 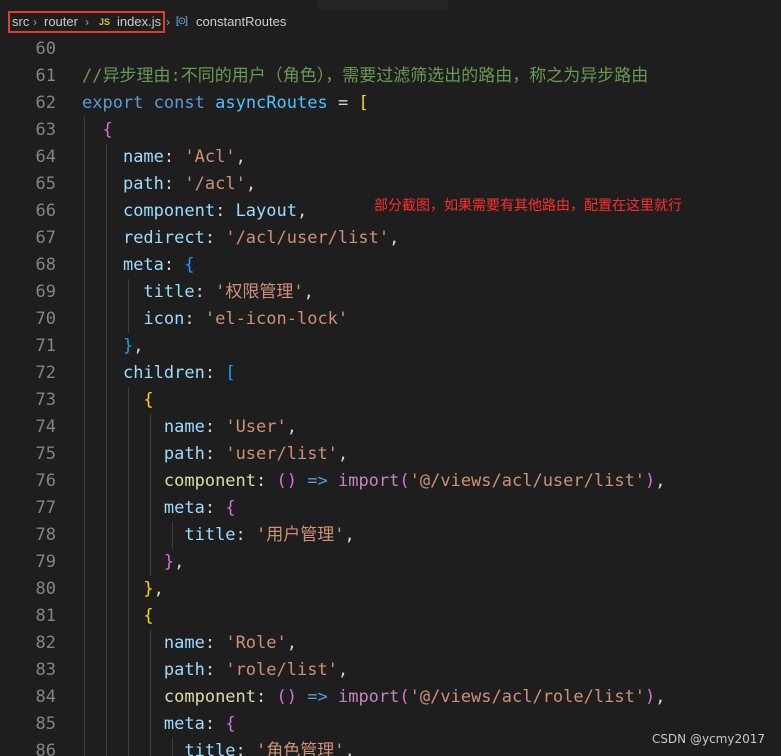 I want to click on breadcrumb-router: router, so click(x=61, y=22).